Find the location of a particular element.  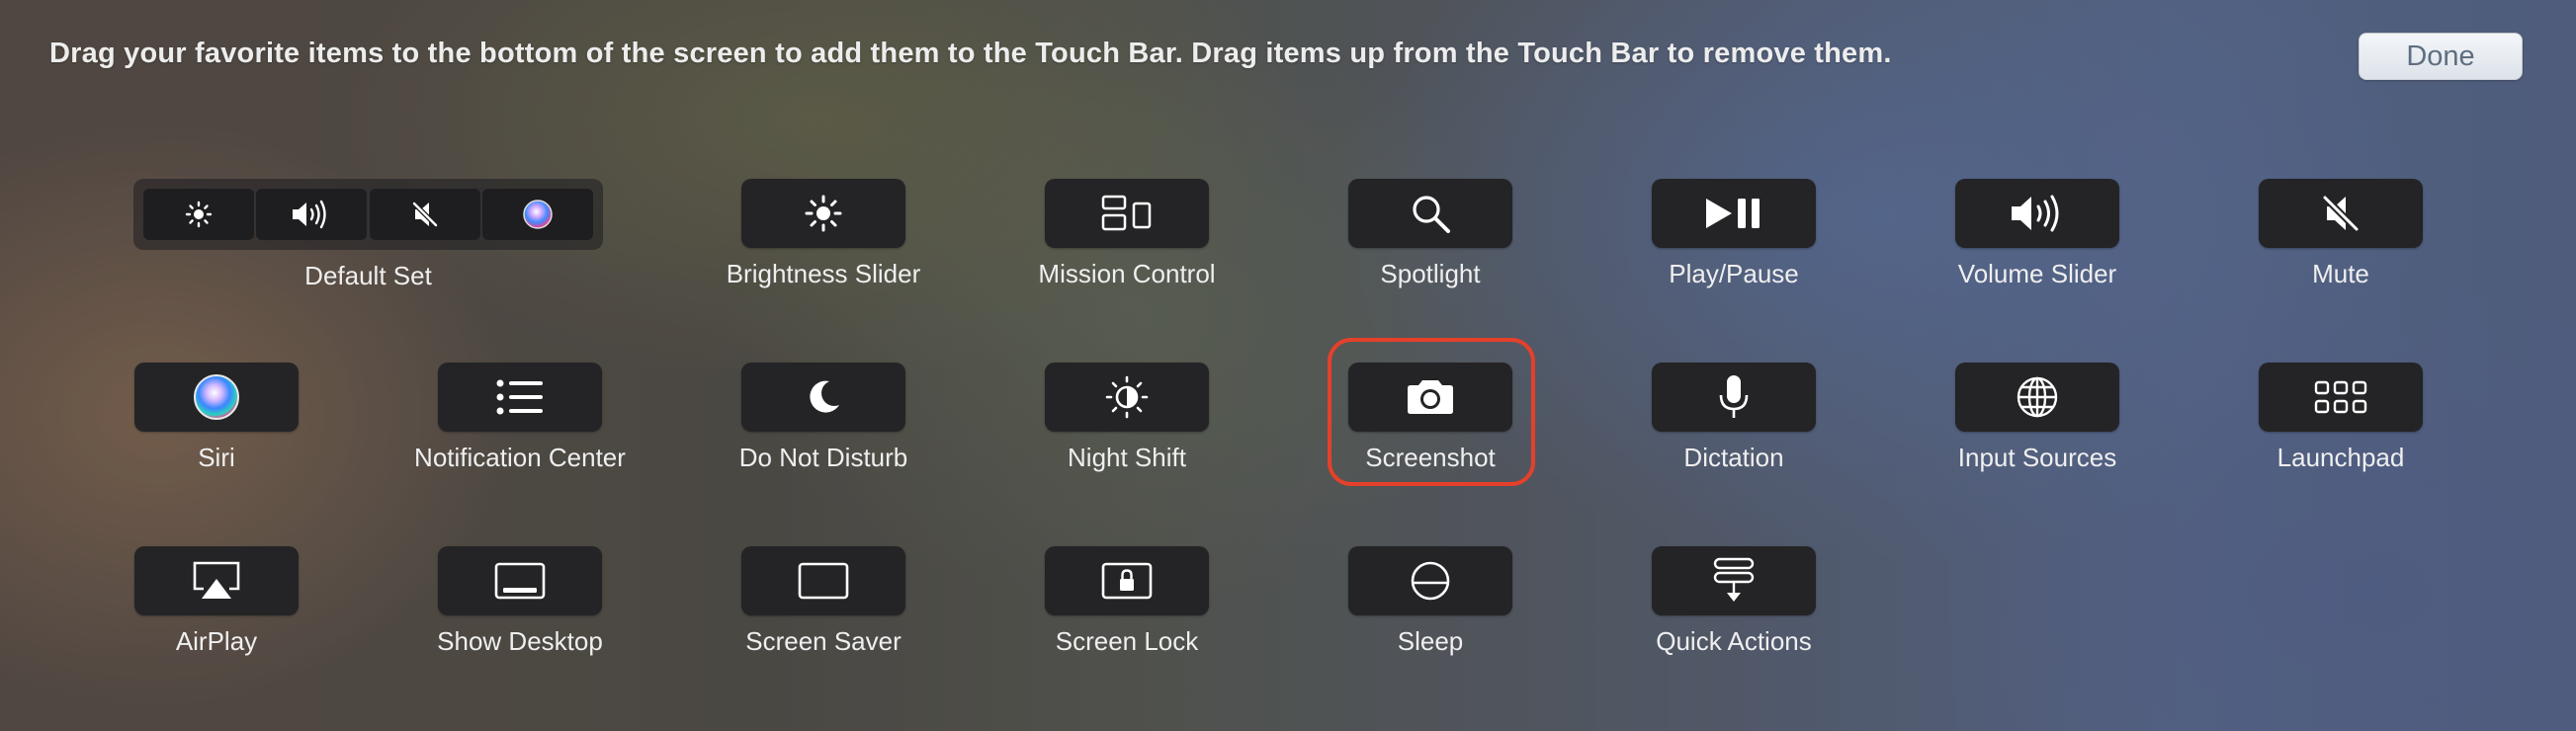

volume-slider-button is located at coordinates (2037, 213).